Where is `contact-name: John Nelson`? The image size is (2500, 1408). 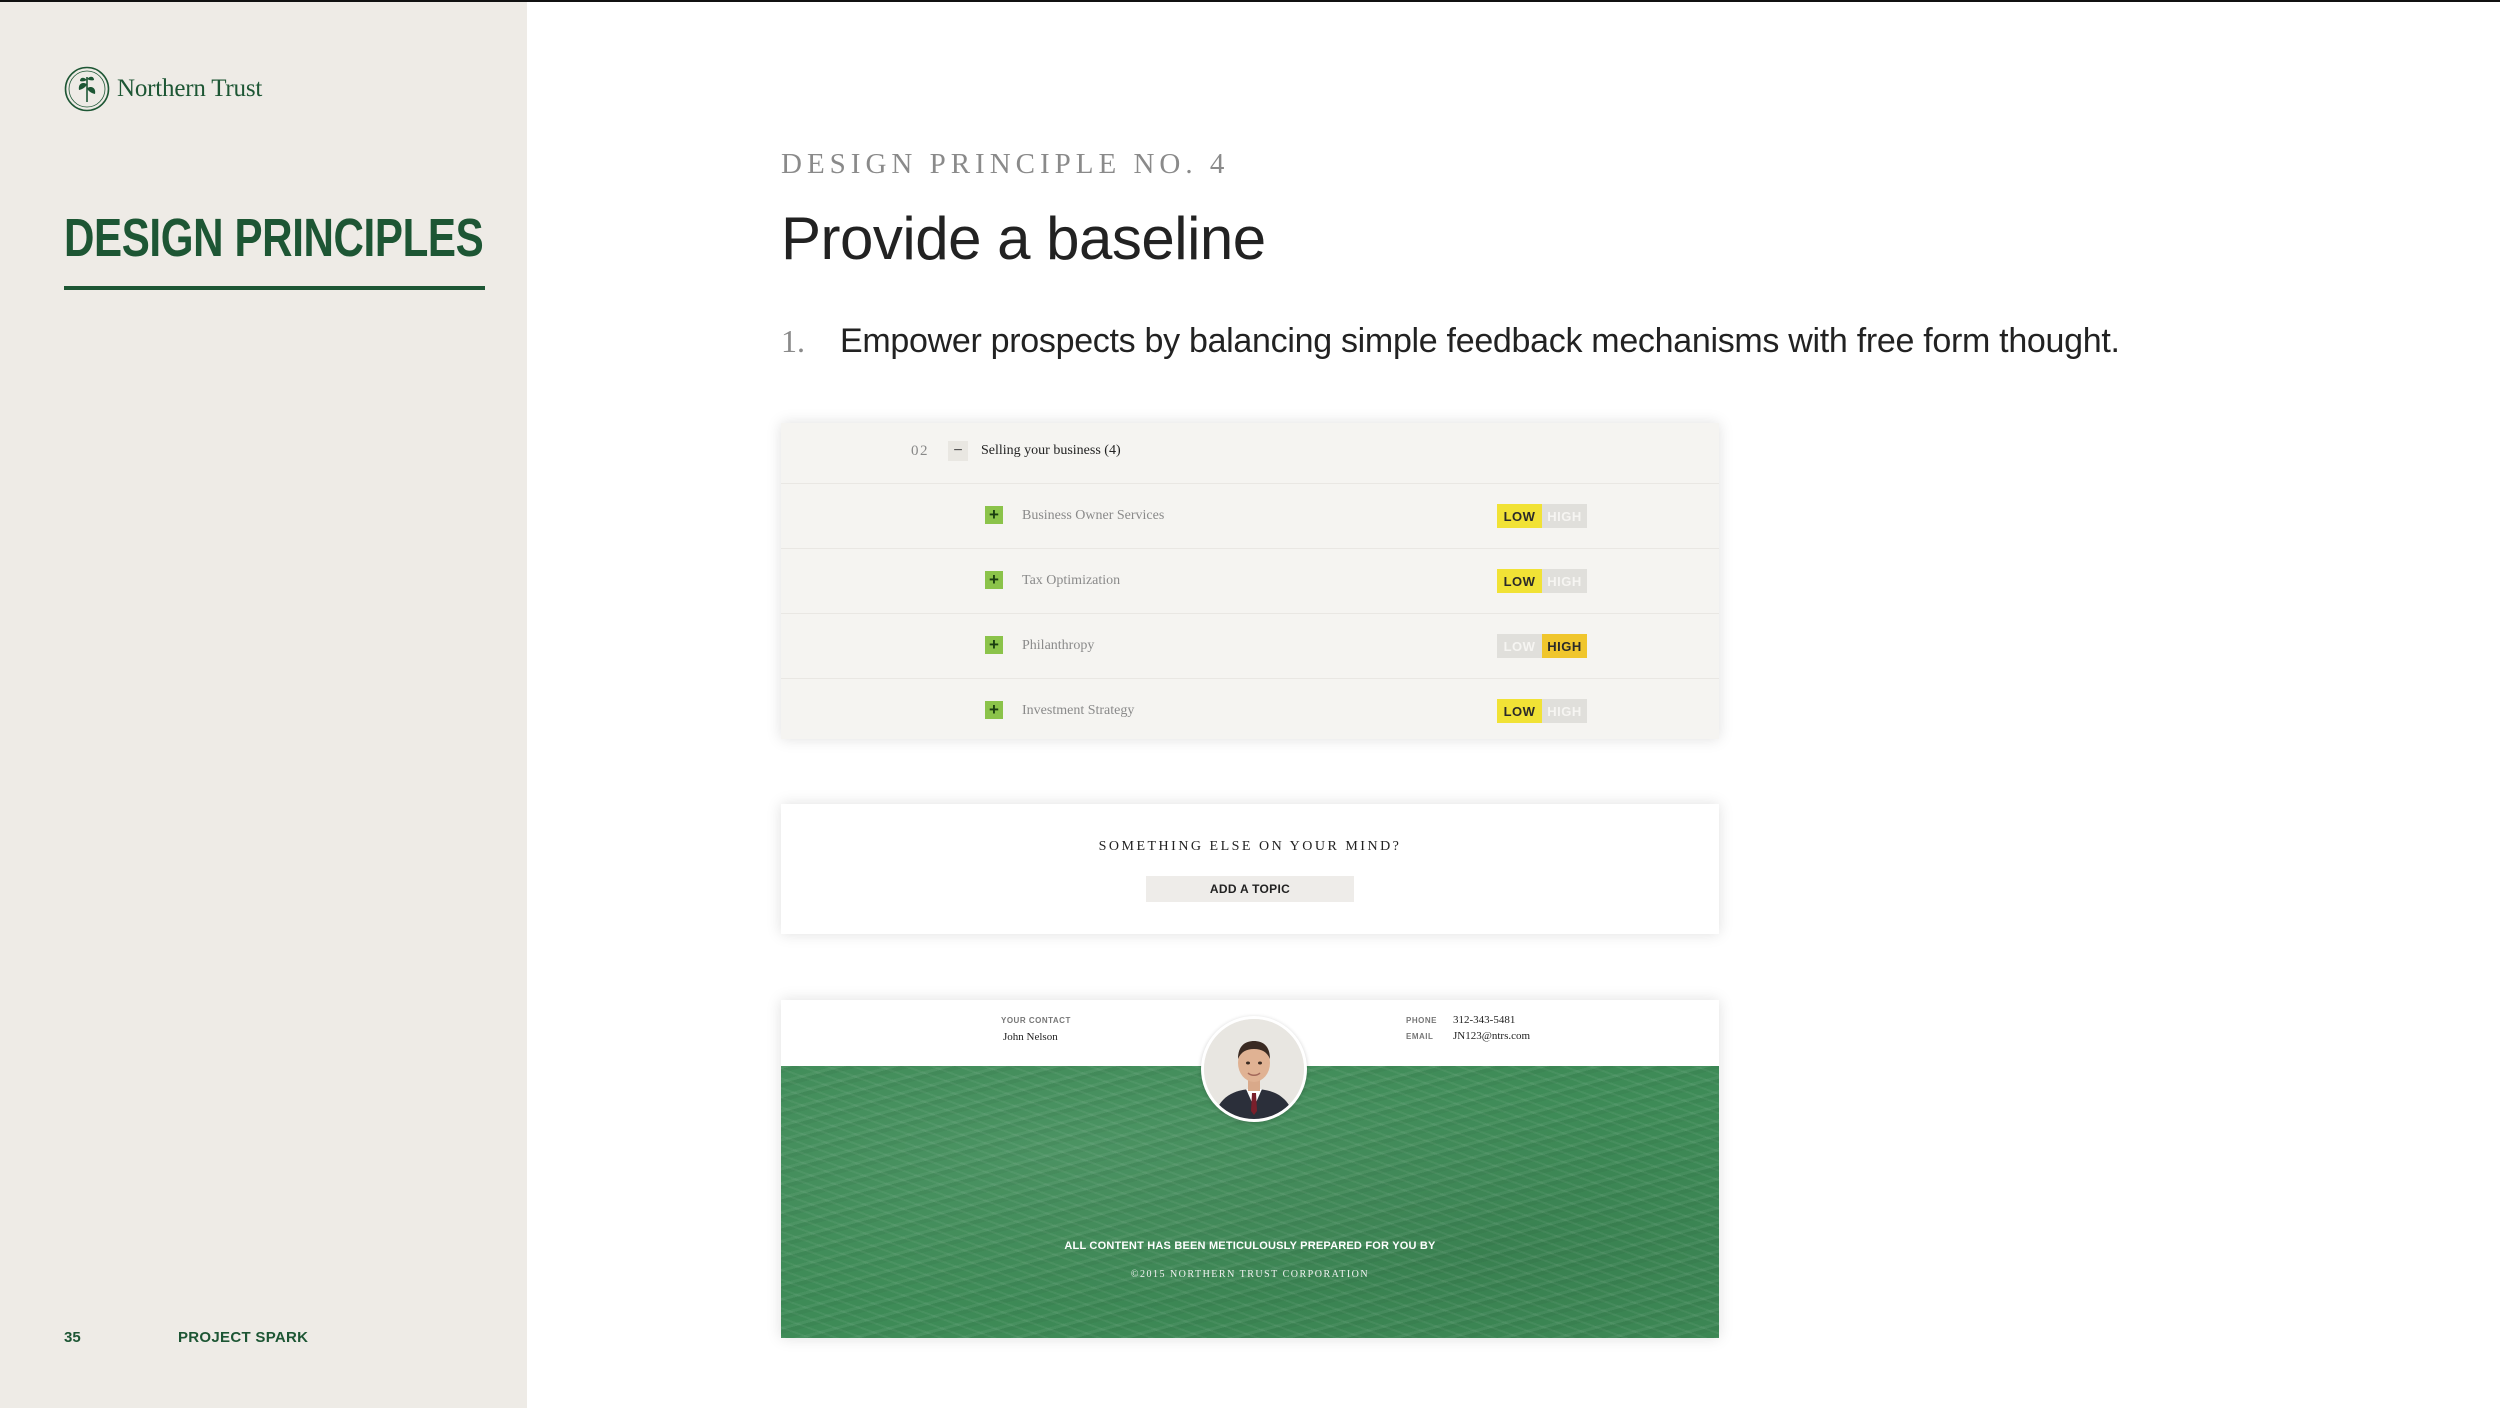 contact-name: John Nelson is located at coordinates (1030, 1037).